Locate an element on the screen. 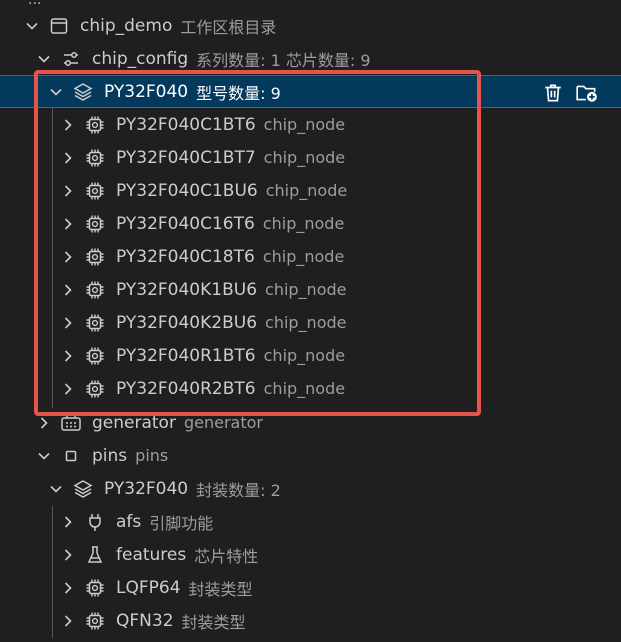  series-desc: 型号数量: 9 is located at coordinates (238, 93).